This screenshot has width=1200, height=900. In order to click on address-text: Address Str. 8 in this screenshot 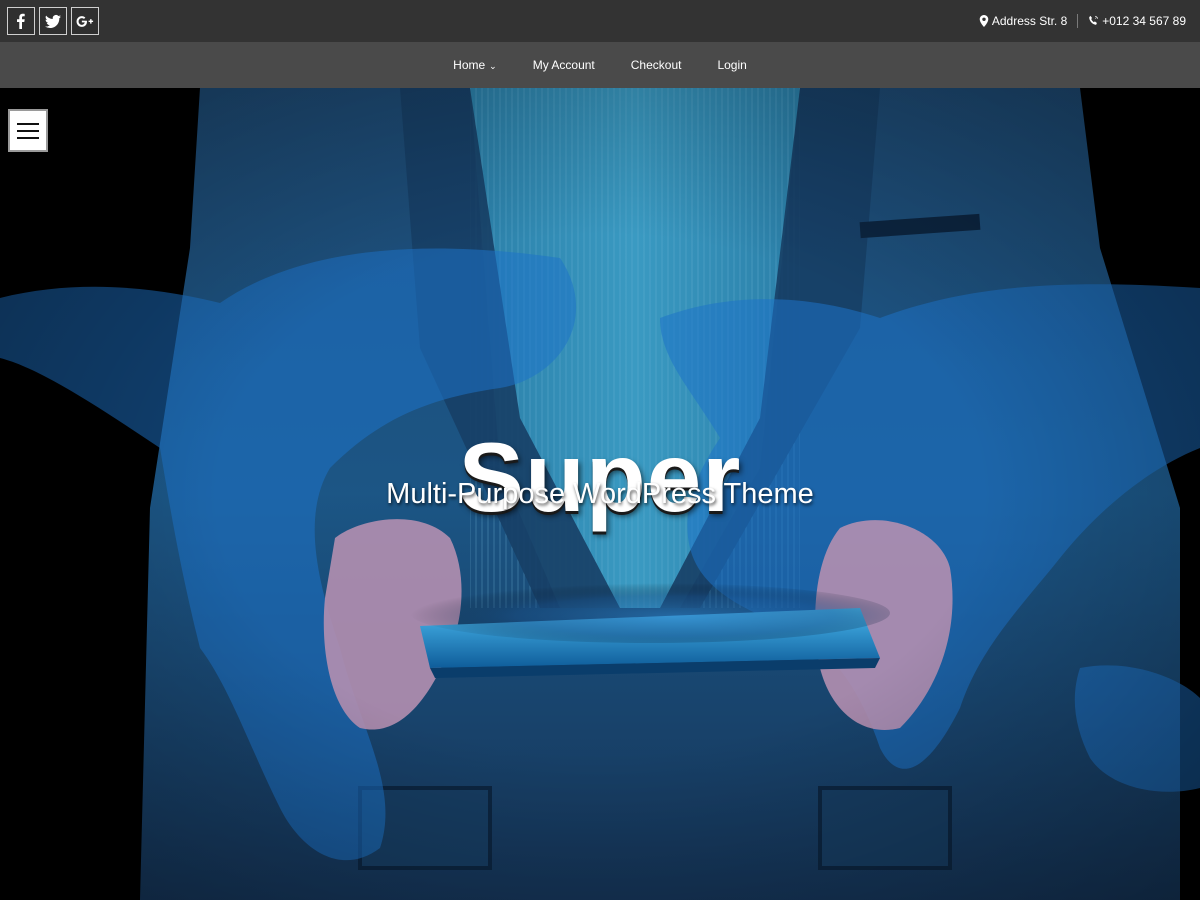, I will do `click(1029, 21)`.